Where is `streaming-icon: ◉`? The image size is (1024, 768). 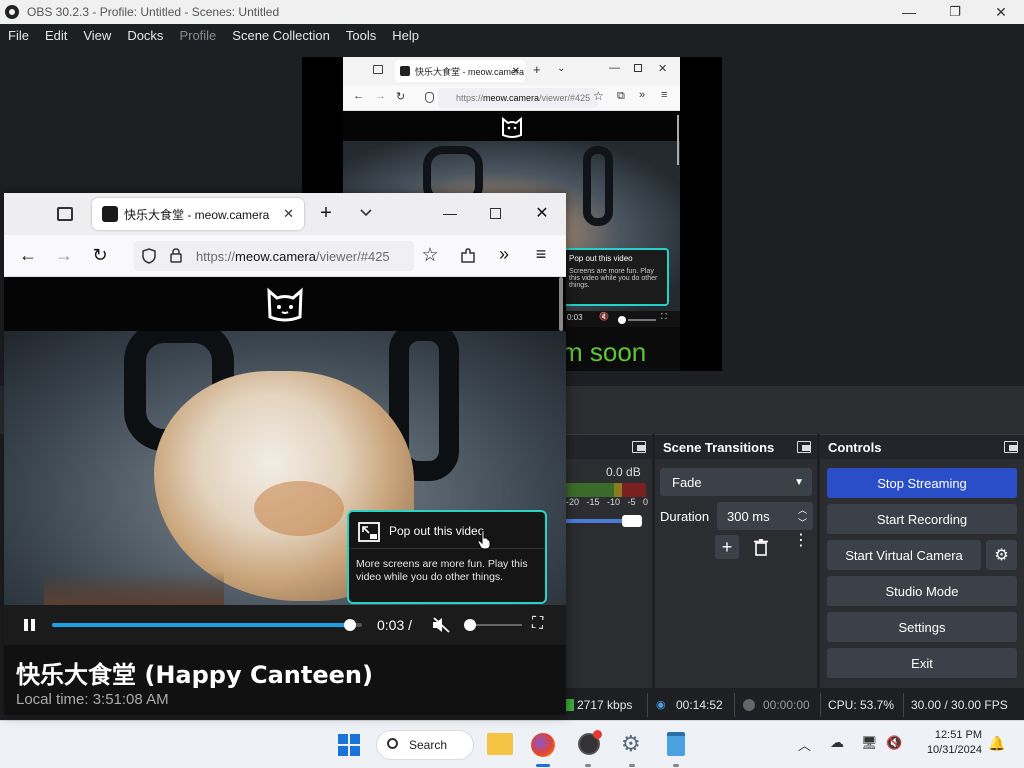 streaming-icon: ◉ is located at coordinates (661, 705).